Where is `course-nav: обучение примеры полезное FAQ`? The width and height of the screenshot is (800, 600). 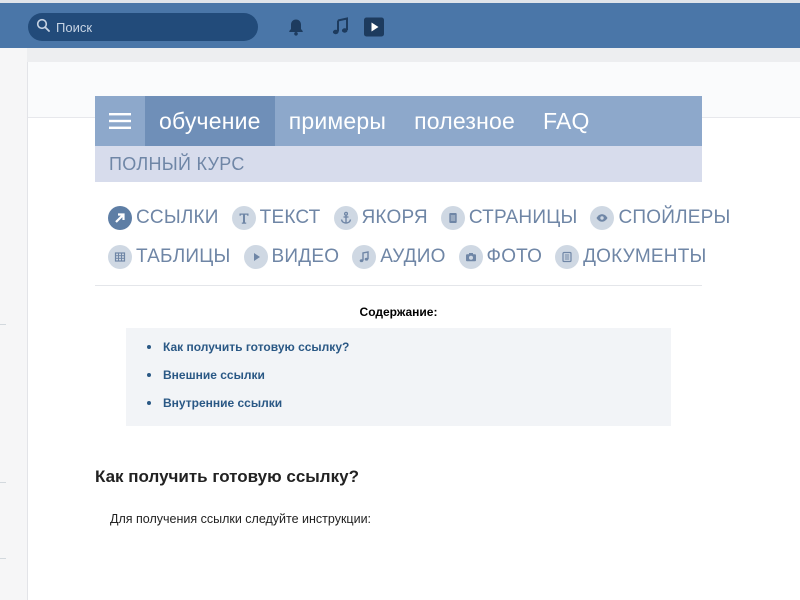 course-nav: обучение примеры полезное FAQ is located at coordinates (398, 121).